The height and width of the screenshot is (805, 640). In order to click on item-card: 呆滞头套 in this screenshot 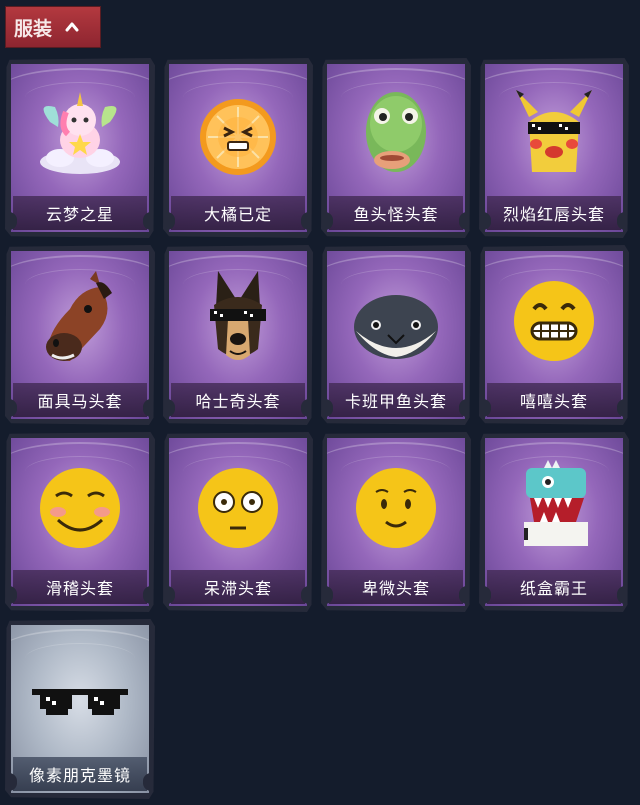, I will do `click(238, 522)`.